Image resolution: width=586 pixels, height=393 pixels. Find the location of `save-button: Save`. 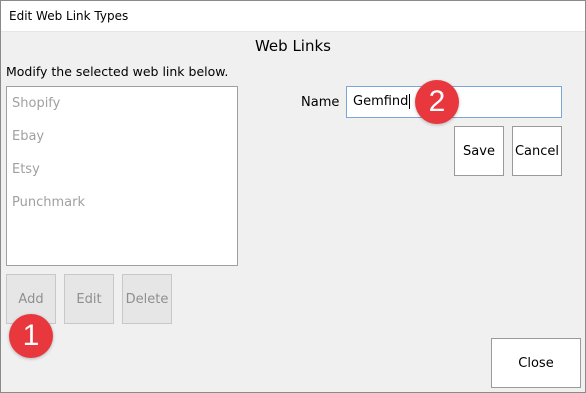

save-button: Save is located at coordinates (479, 151).